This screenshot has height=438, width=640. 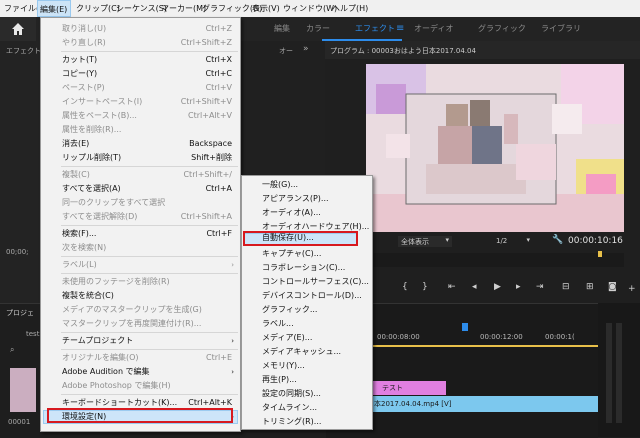 What do you see at coordinates (140, 265) in the screenshot?
I see `edit-menu-item: ラベル(L) ›` at bounding box center [140, 265].